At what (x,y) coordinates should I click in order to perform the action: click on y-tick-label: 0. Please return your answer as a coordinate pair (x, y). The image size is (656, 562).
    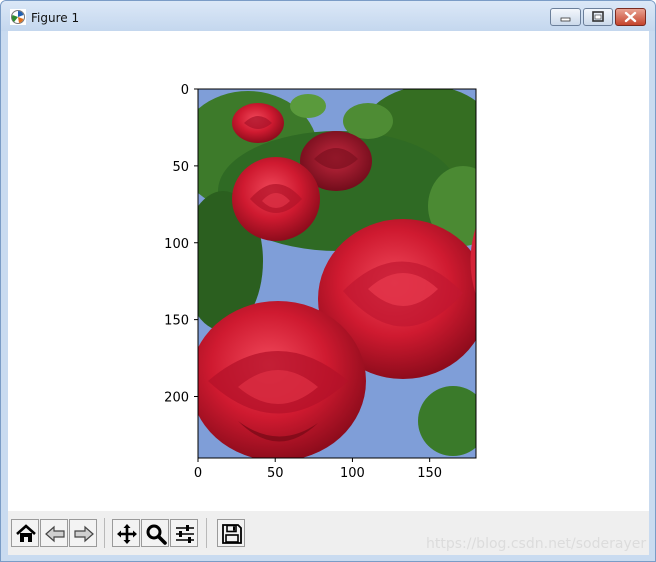
    Looking at the image, I should click on (185, 90).